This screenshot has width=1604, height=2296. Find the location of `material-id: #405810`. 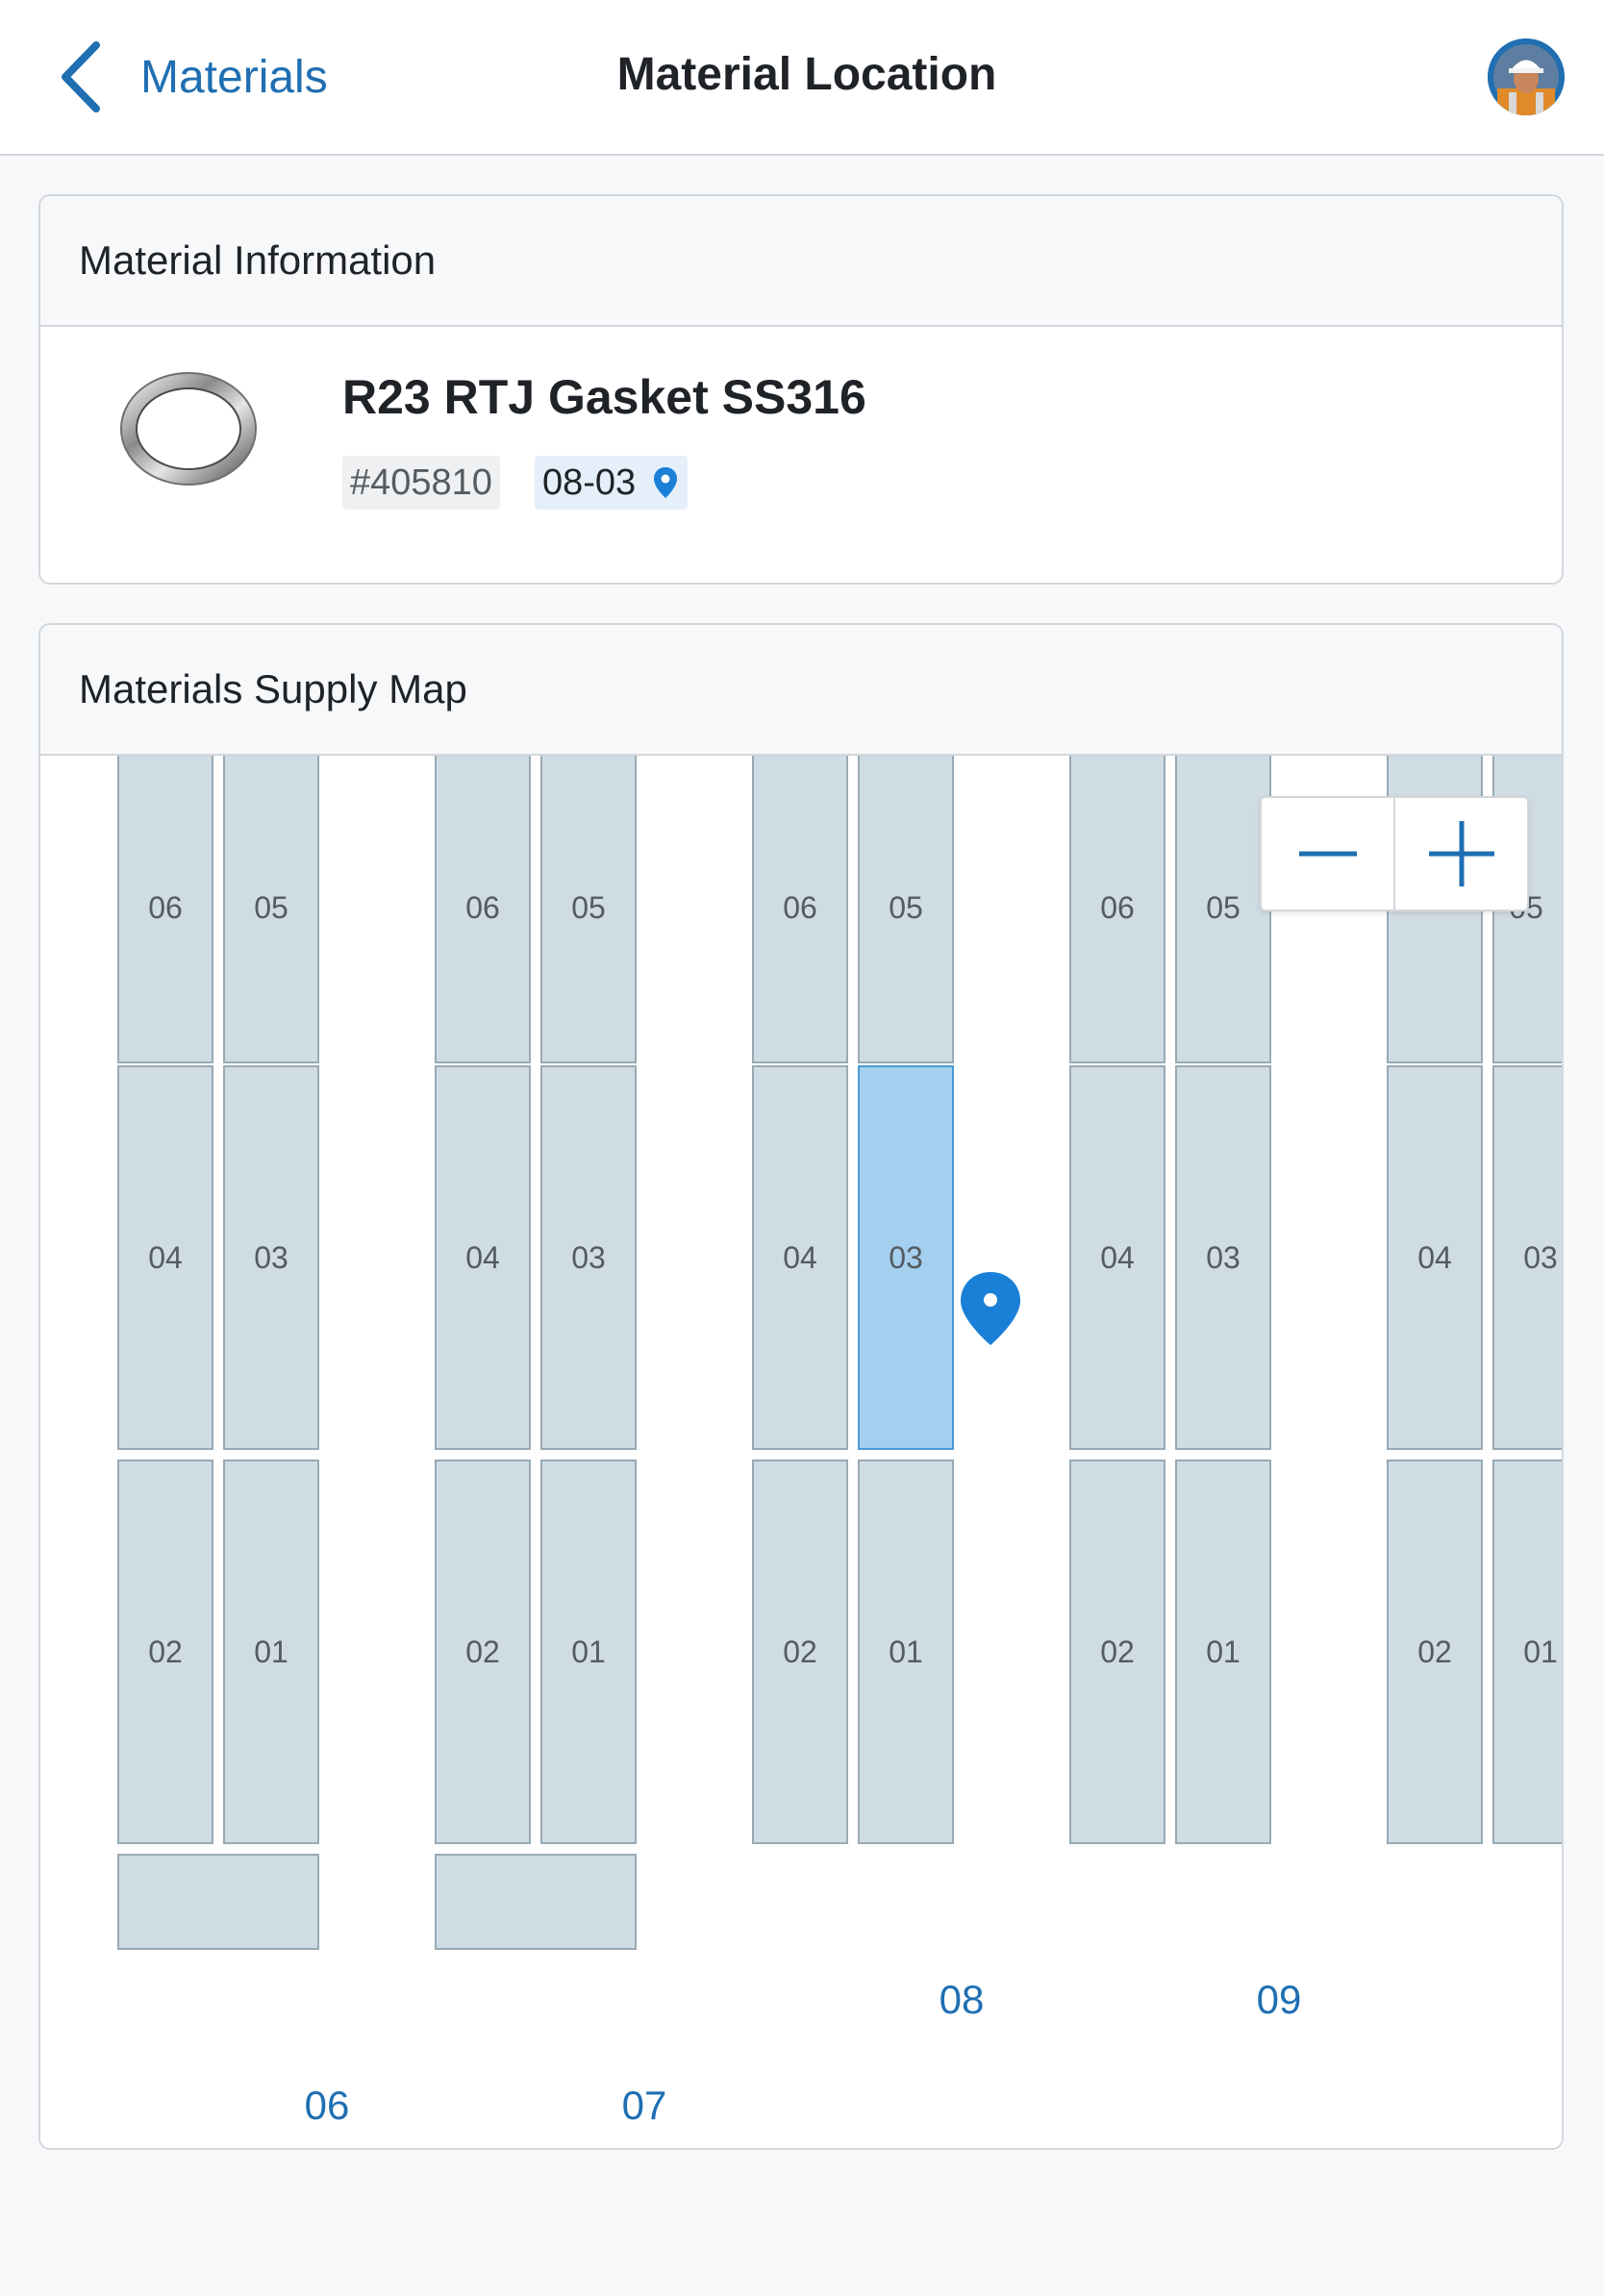

material-id: #405810 is located at coordinates (421, 482).